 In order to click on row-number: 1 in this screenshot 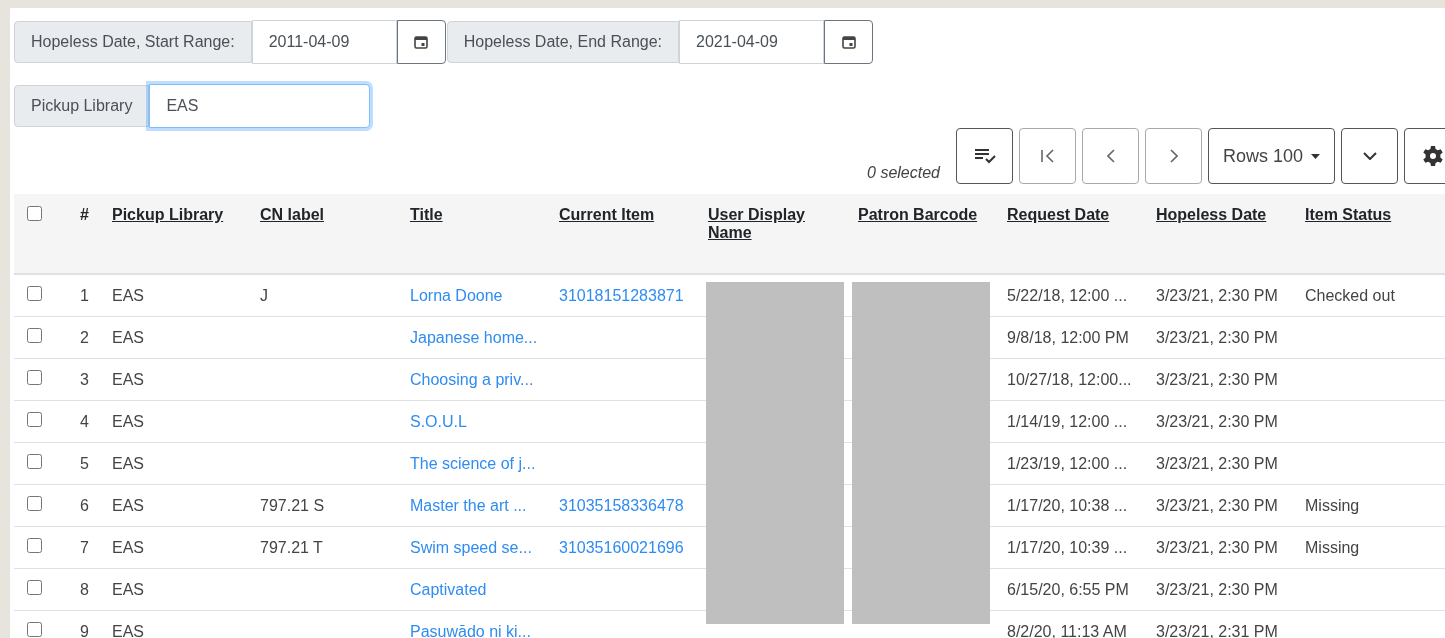, I will do `click(84, 295)`.